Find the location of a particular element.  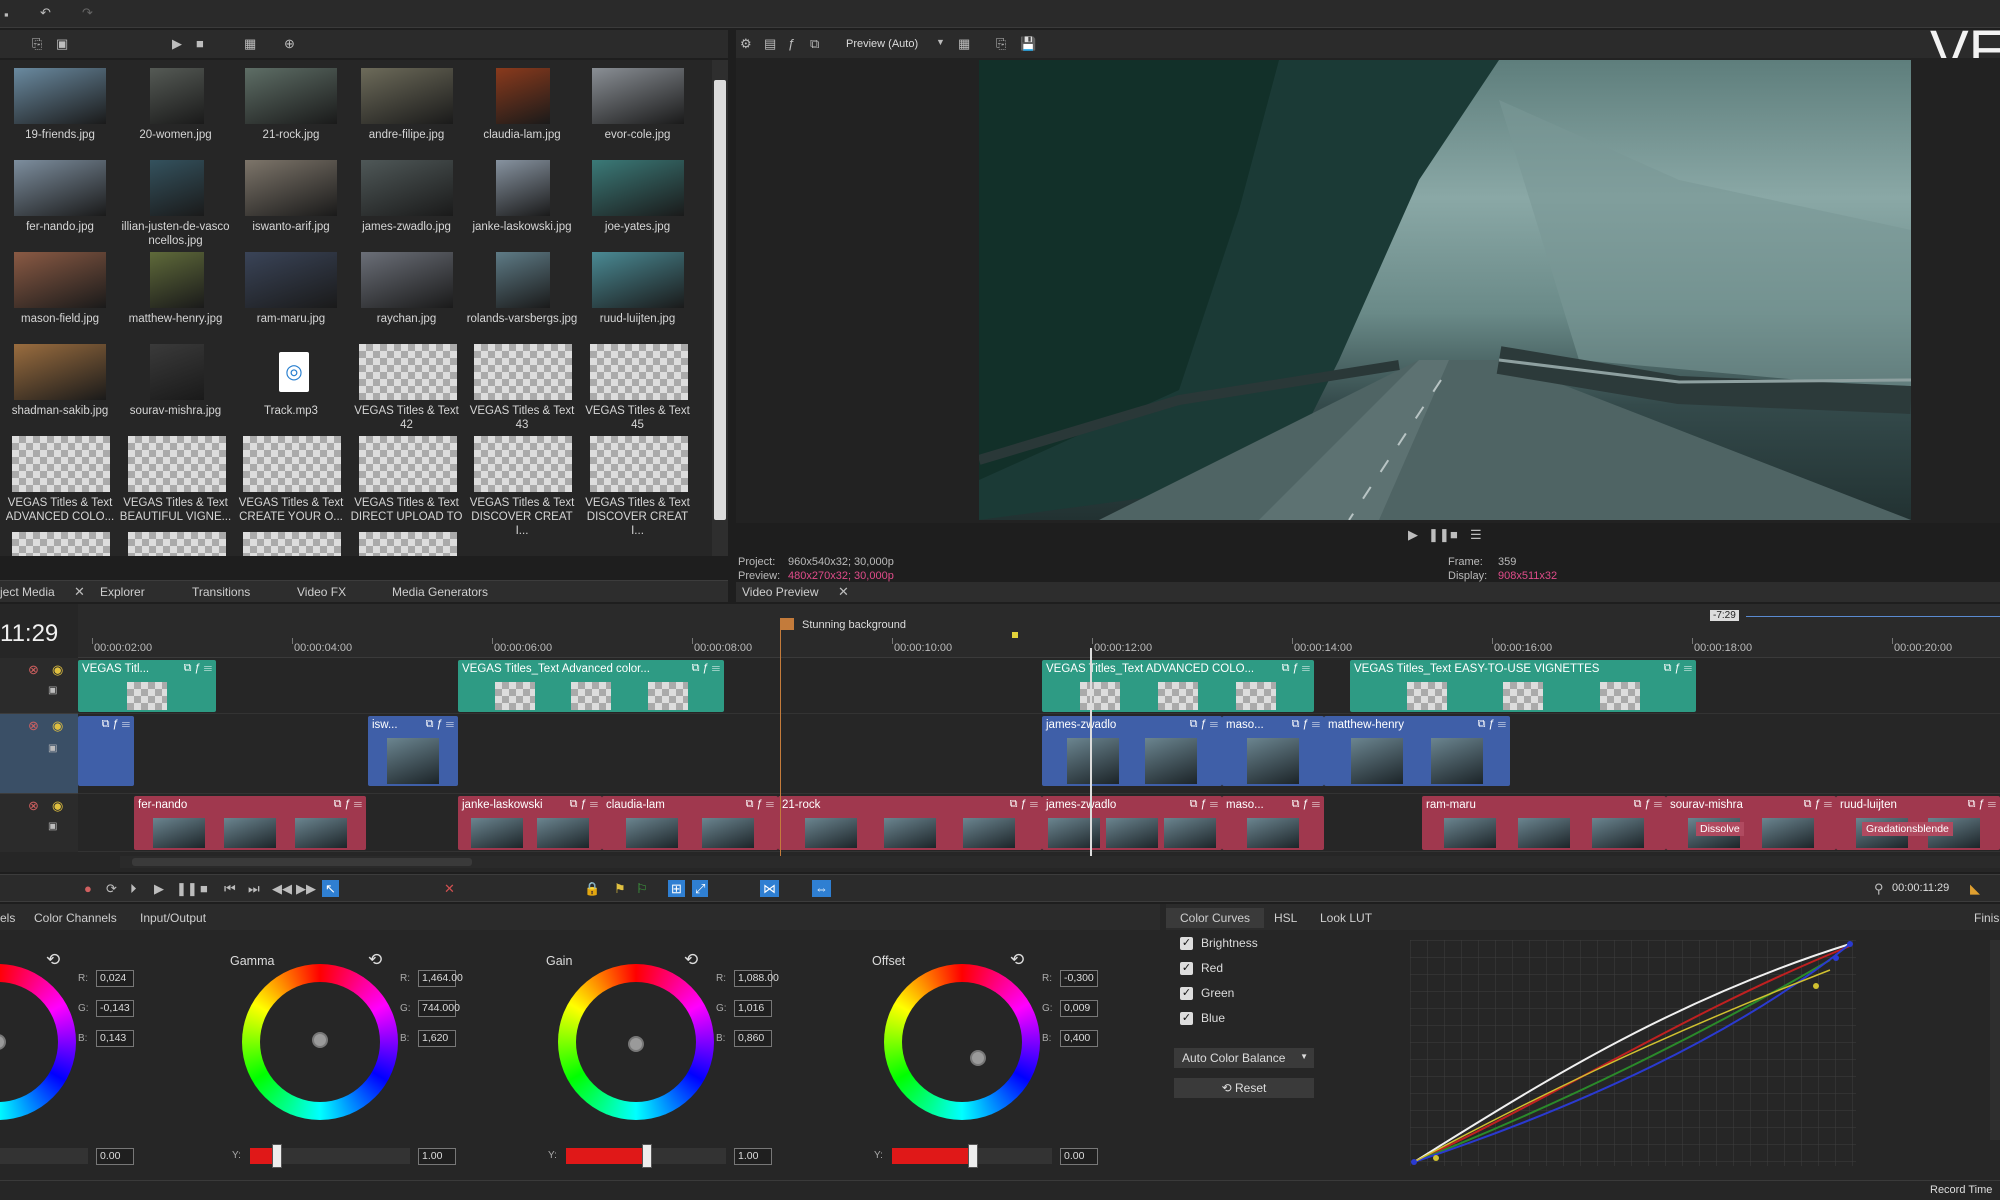

menu-icon: ☰ is located at coordinates (1476, 534).